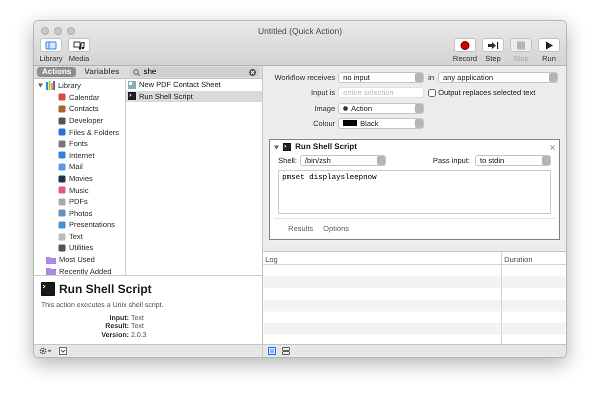 Image resolution: width=600 pixels, height=404 pixels. I want to click on music-note-icon, so click(79, 45).